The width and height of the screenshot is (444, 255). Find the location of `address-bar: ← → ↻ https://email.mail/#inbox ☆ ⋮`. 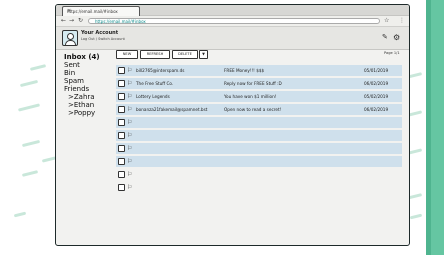

address-bar: ← → ↻ https://email.mail/#inbox ☆ ⋮ is located at coordinates (232, 21).